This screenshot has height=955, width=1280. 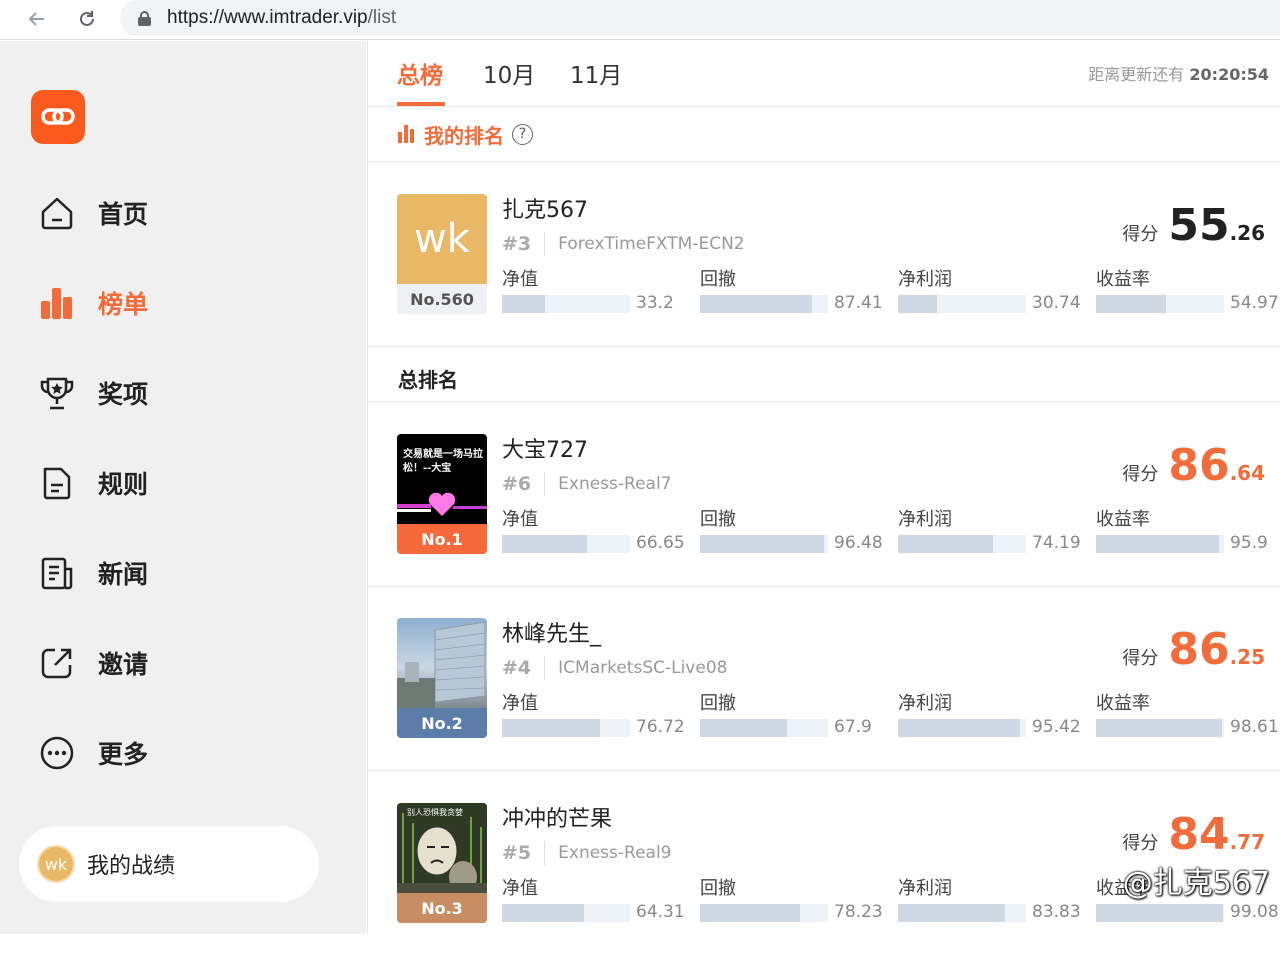 I want to click on metric-value: 99.08, so click(x=1254, y=912).